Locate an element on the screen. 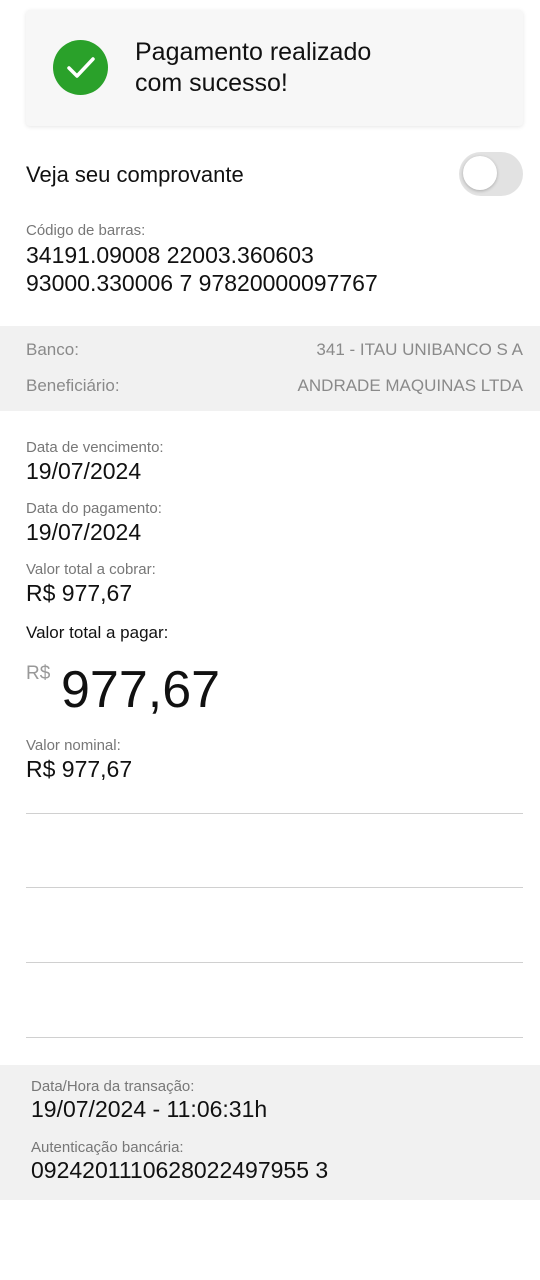  success-message-line2: com sucesso! is located at coordinates (211, 83).